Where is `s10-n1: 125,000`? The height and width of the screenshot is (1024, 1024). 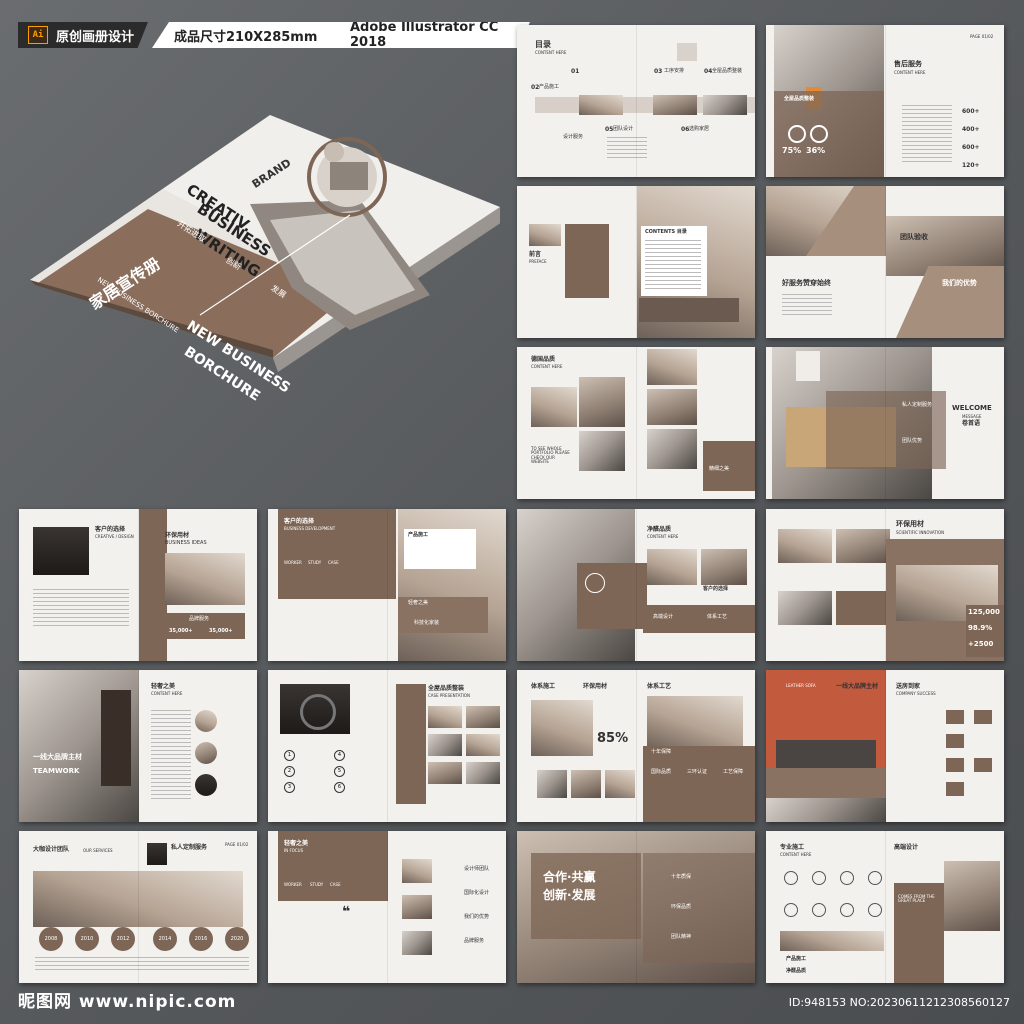 s10-n1: 125,000 is located at coordinates (984, 612).